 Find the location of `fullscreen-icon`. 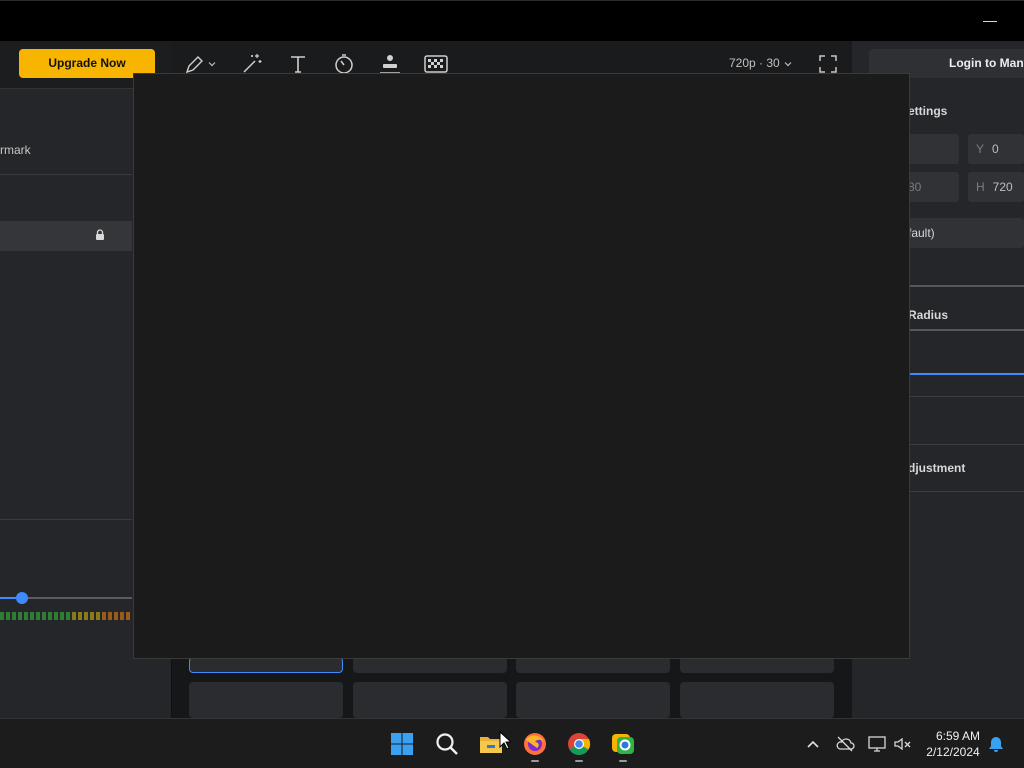

fullscreen-icon is located at coordinates (828, 64).